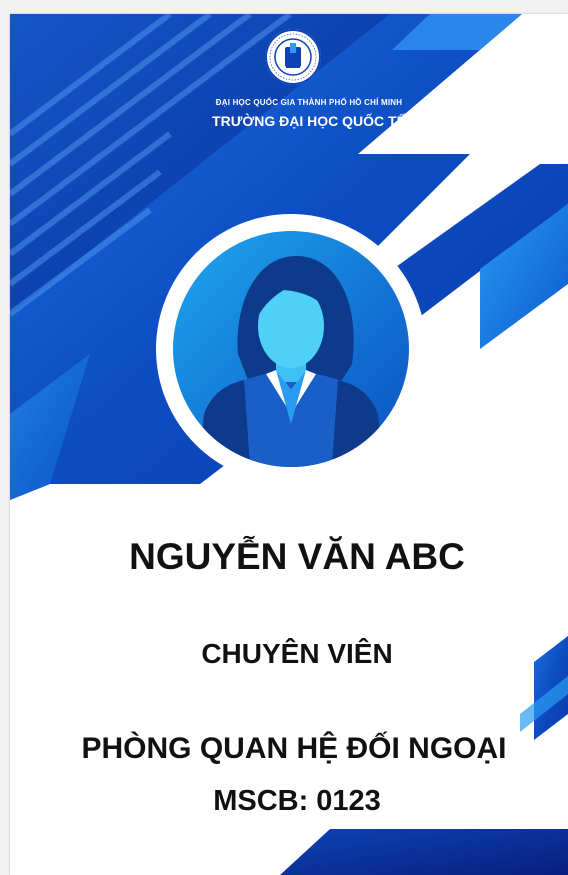  Describe the element at coordinates (309, 121) in the screenshot. I see `university-name: TRƯỜNG ĐẠI HỌC QUỐC TẾ` at that location.